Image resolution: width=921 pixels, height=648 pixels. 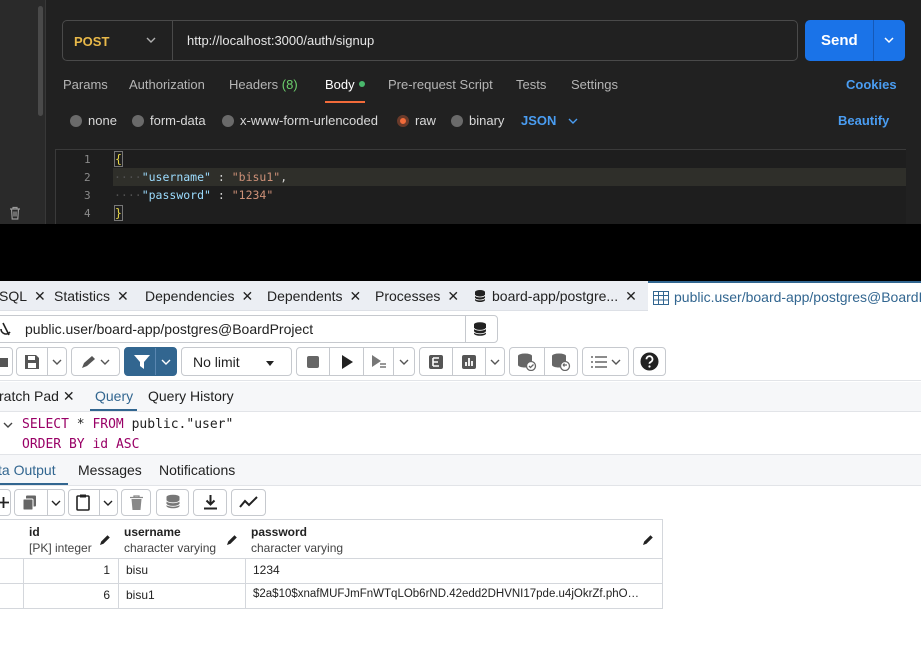 What do you see at coordinates (531, 84) in the screenshot?
I see `tab-tests: Tests` at bounding box center [531, 84].